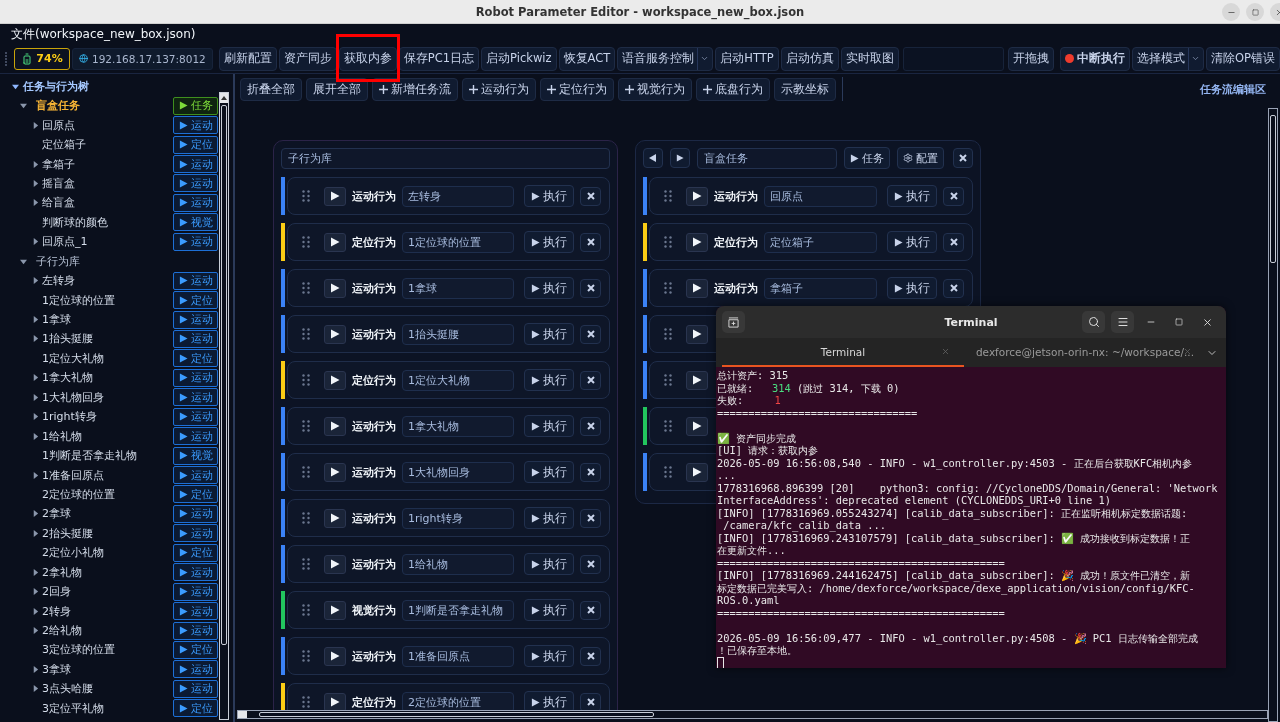 The width and height of the screenshot is (1280, 722). What do you see at coordinates (587, 58) in the screenshot?
I see `toolbar-button: 恢复ACT` at bounding box center [587, 58].